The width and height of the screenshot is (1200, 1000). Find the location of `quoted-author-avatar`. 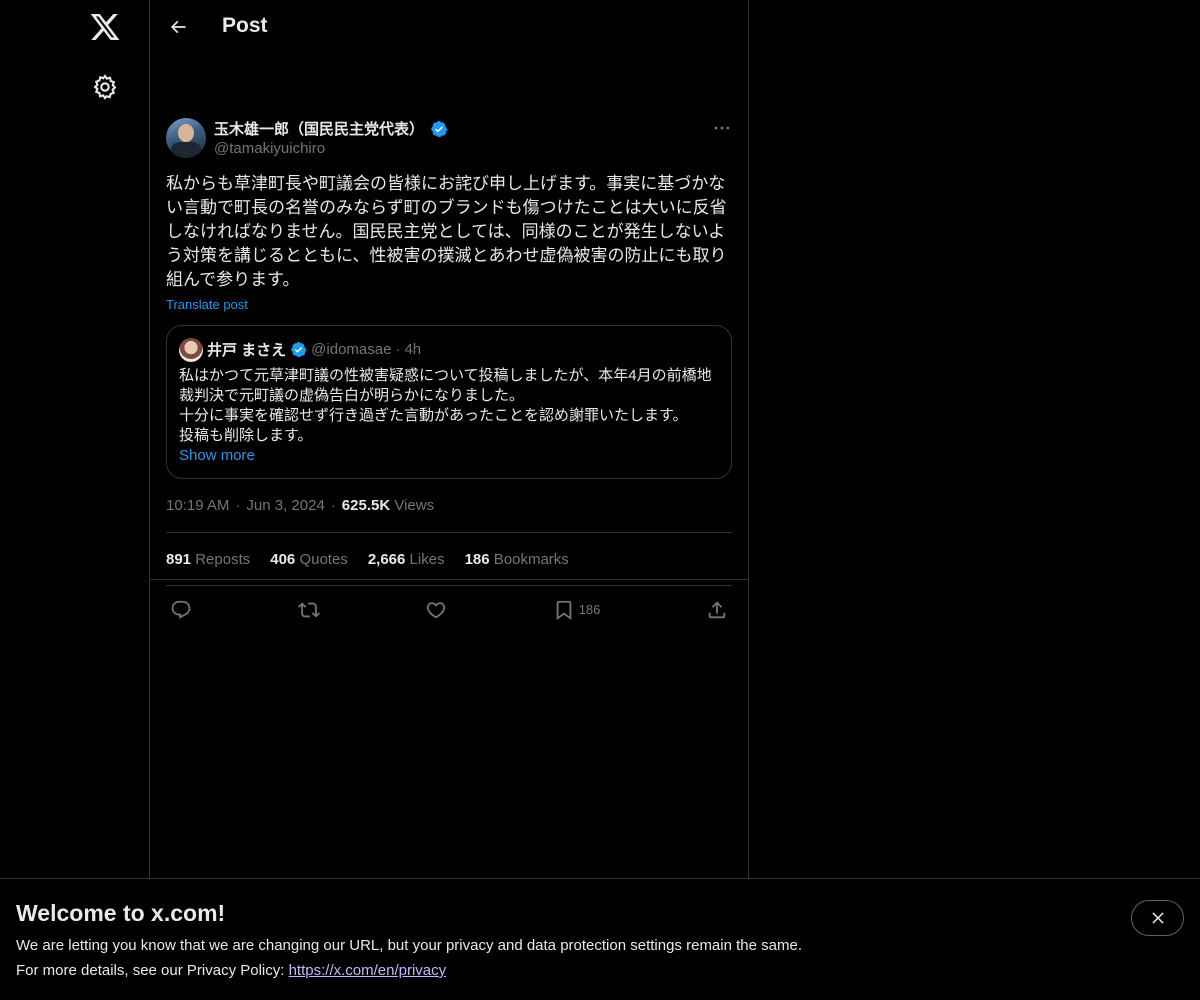

quoted-author-avatar is located at coordinates (191, 350).